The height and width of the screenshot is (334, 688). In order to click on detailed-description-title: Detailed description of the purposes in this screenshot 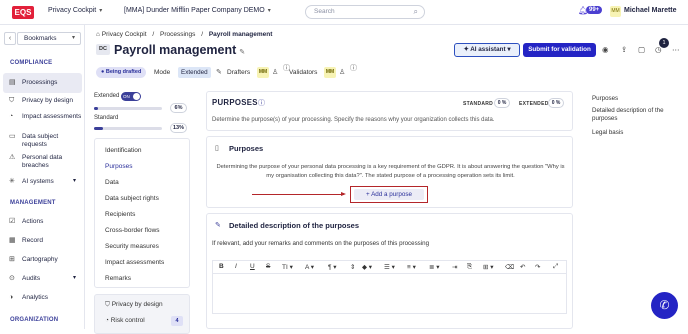, I will do `click(294, 225)`.